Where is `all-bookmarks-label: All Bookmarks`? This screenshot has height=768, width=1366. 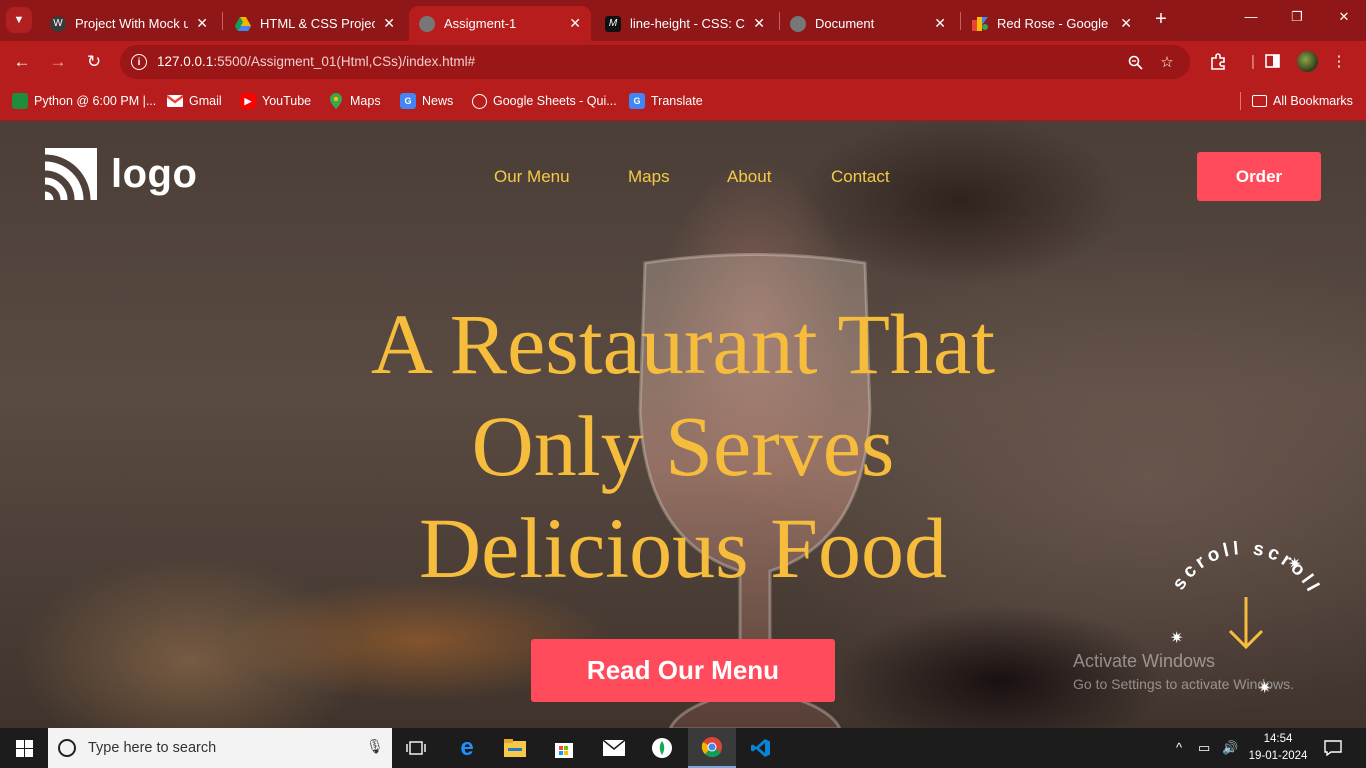
all-bookmarks-label: All Bookmarks is located at coordinates (1313, 101).